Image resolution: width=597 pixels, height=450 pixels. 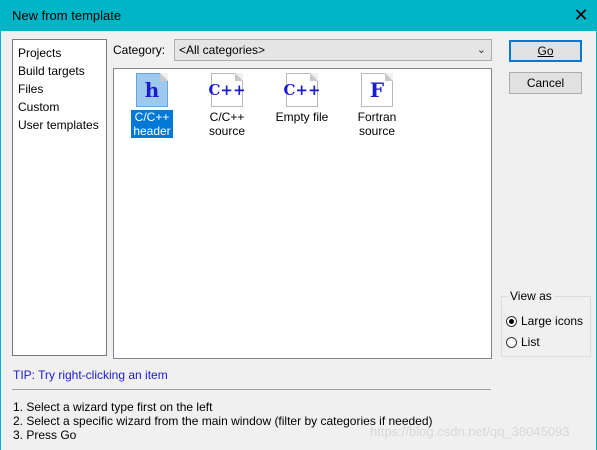 I want to click on category-dropdown: <All categories> ⌄, so click(x=333, y=50).